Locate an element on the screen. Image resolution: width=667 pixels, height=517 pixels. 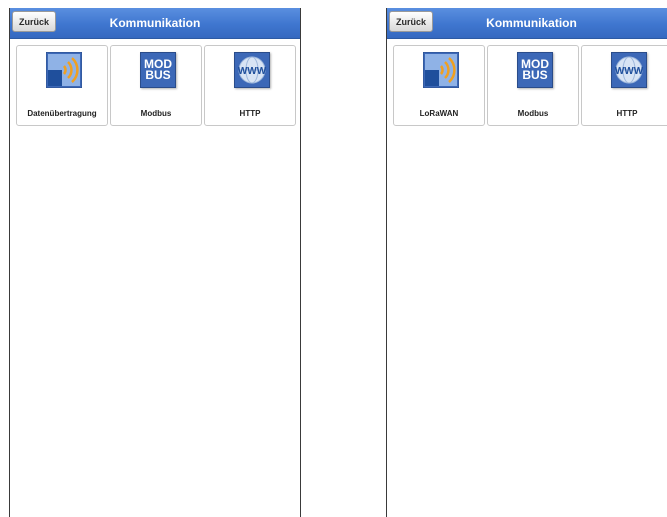
tile-lorawan: LoRaWAN is located at coordinates (439, 85).